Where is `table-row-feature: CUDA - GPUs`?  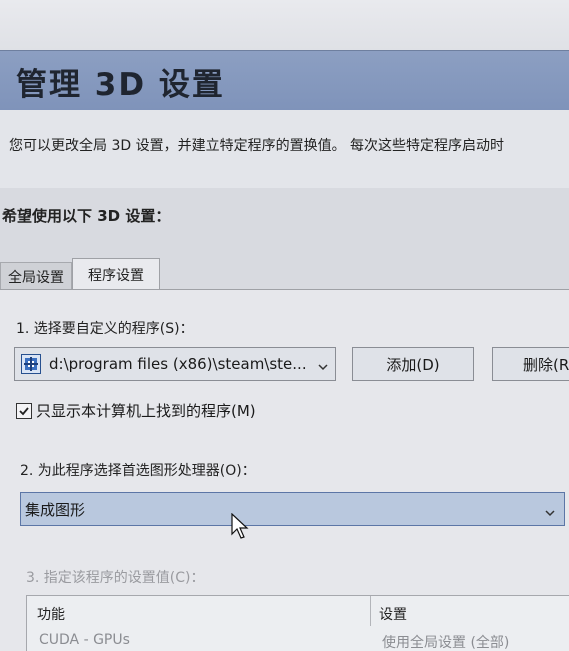
table-row-feature: CUDA - GPUs is located at coordinates (84, 640).